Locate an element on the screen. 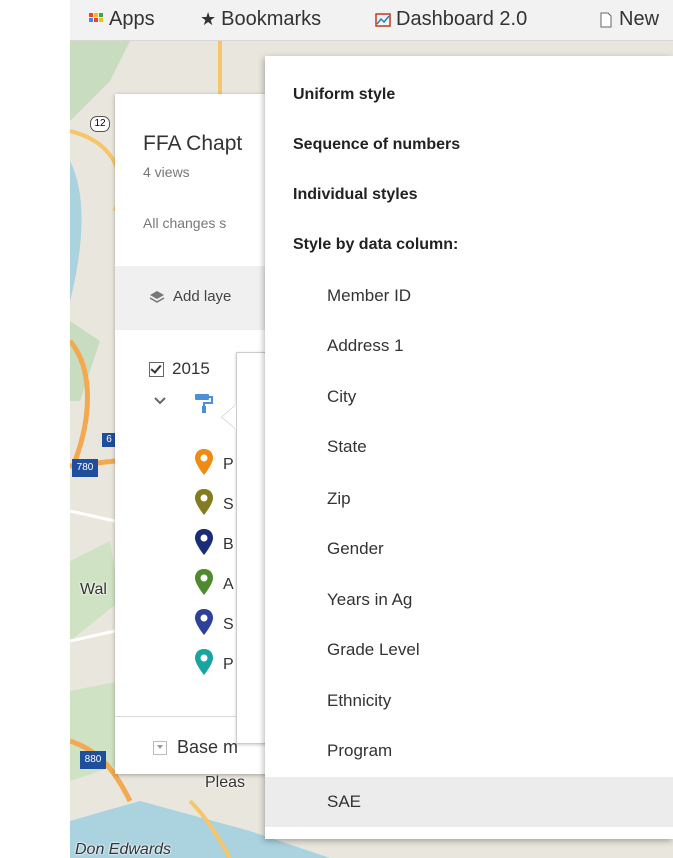 The height and width of the screenshot is (858, 673). map-place-label: Wal is located at coordinates (93, 589).